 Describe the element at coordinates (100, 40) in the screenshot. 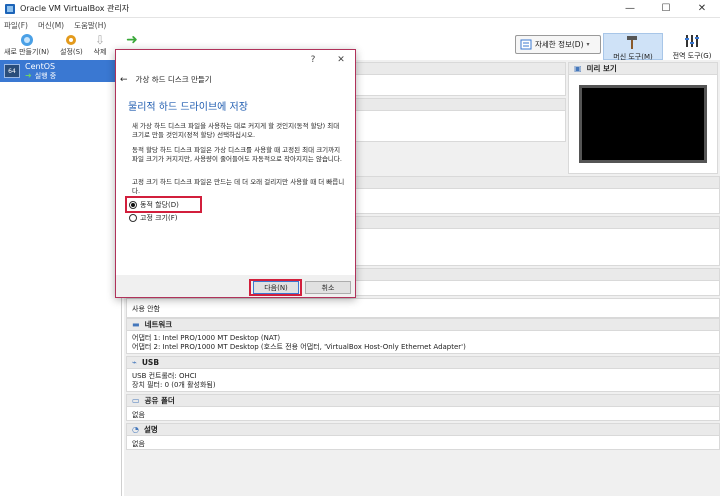

I see `discard-arrow-icon: ⇩` at that location.